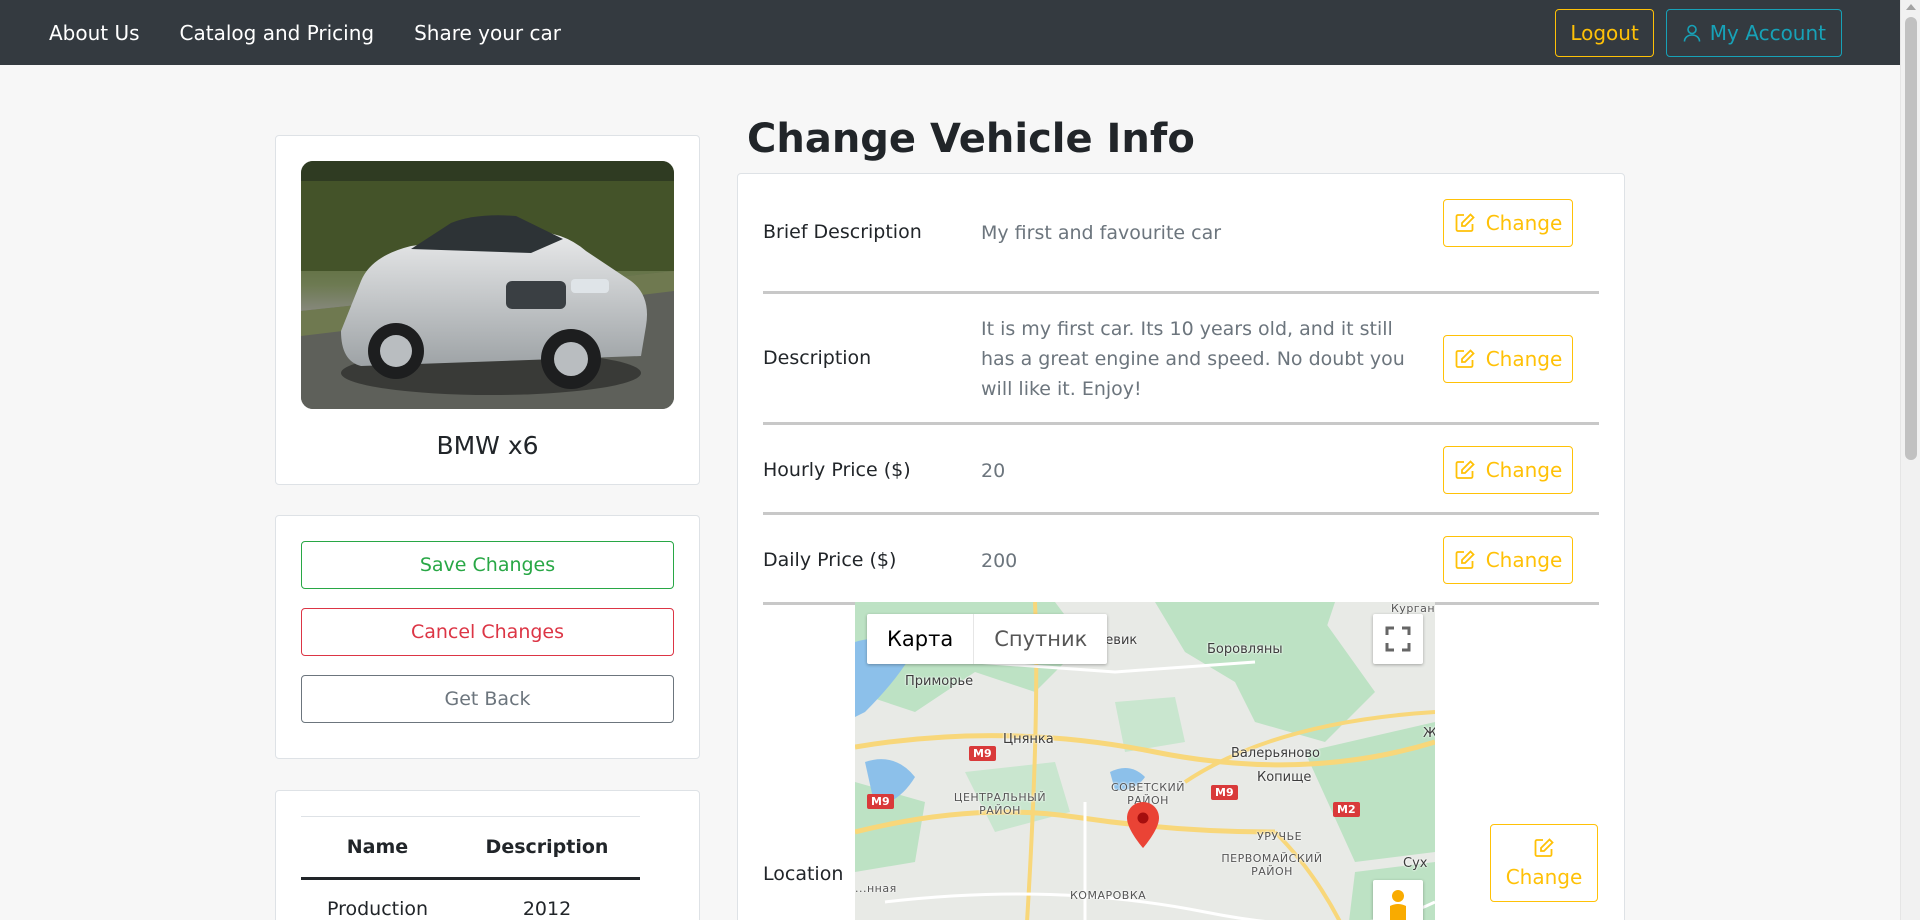  I want to click on field-value: 20, so click(993, 471).